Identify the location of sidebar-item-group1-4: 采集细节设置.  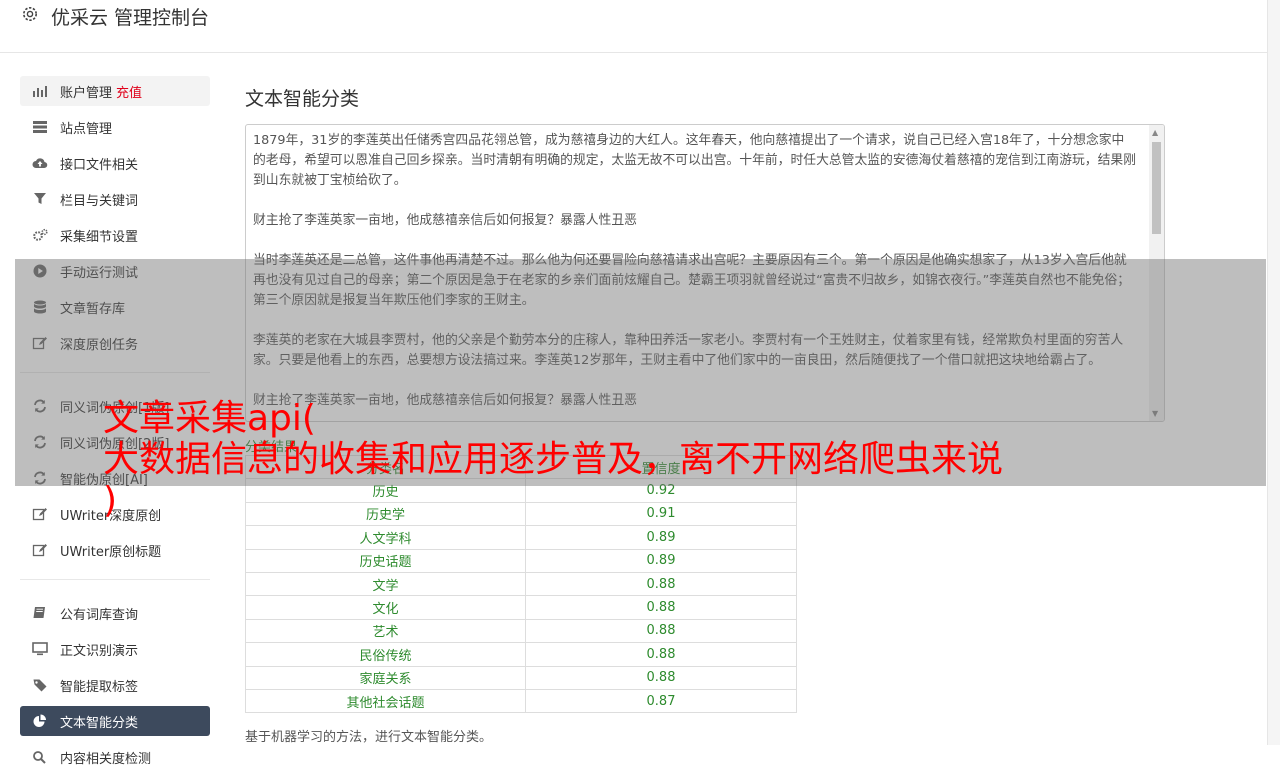
(115, 235).